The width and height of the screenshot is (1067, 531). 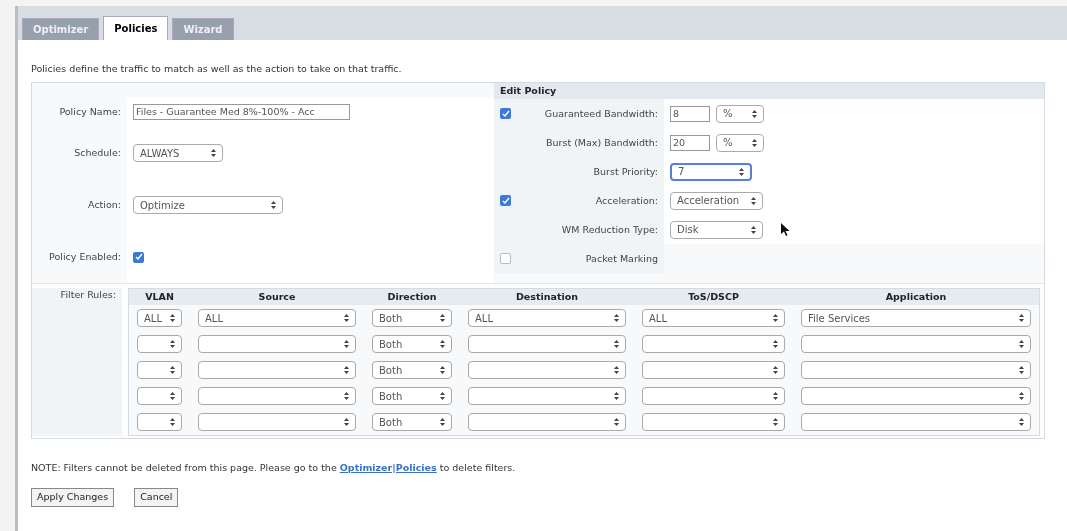 I want to click on dropdown: ALWAYS, so click(x=178, y=153).